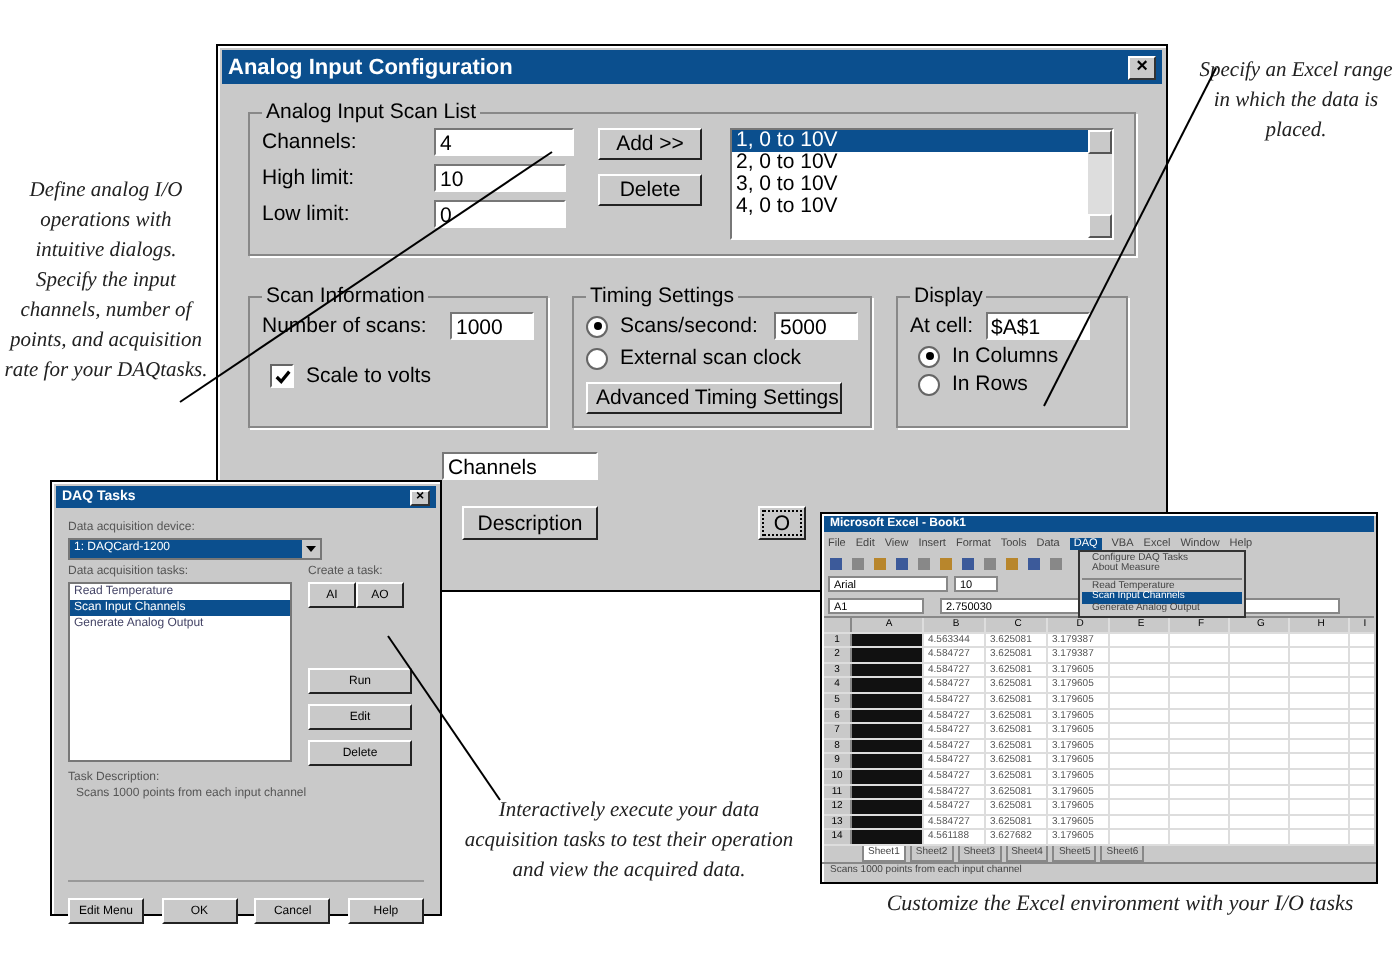 This screenshot has width=1400, height=956. I want to click on list-item: 3, 0 to 10V, so click(910, 185).